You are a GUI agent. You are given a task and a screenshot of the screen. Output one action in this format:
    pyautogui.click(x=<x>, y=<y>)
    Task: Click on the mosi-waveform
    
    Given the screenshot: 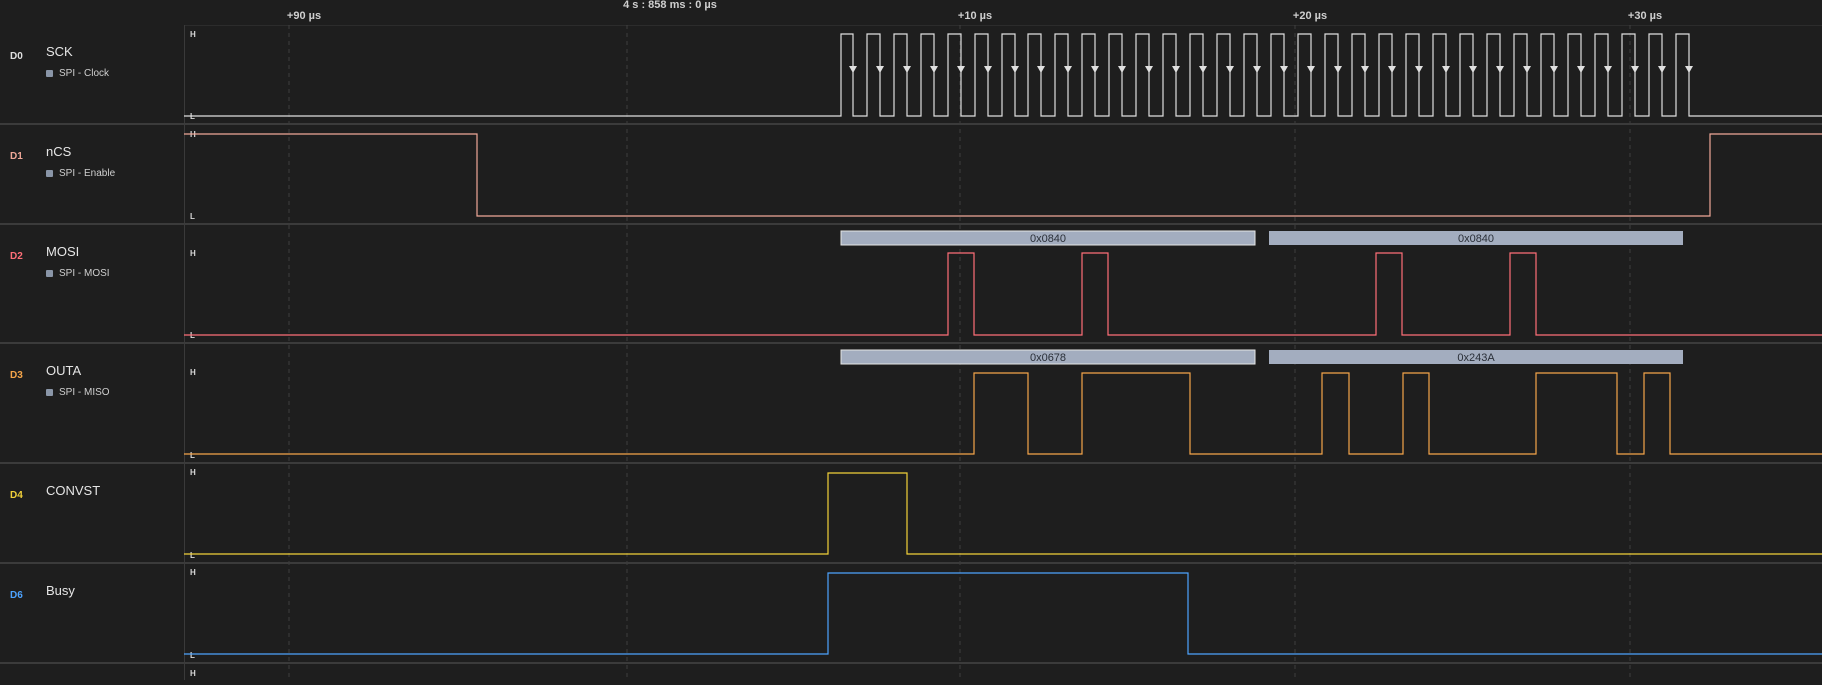 What is the action you would take?
    pyautogui.click(x=1003, y=294)
    